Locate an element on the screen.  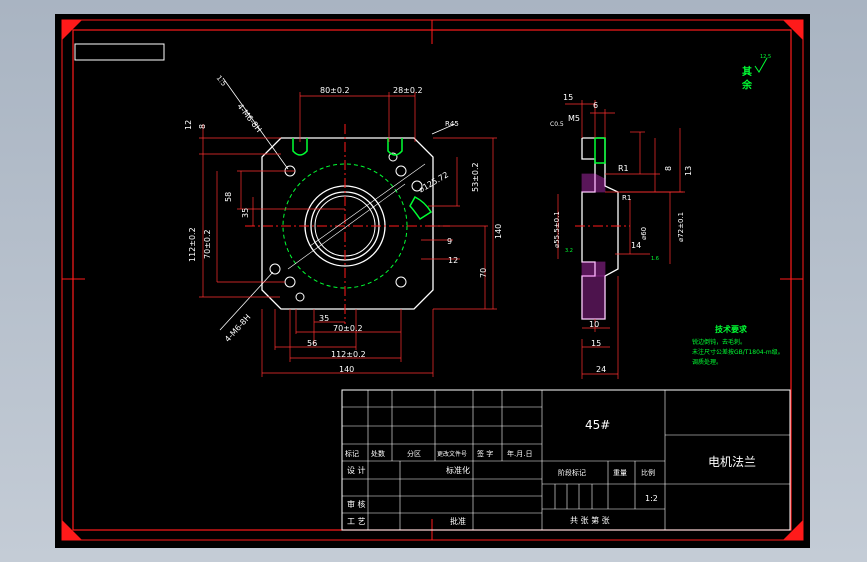
process-label: 工 艺 is located at coordinates (356, 521).